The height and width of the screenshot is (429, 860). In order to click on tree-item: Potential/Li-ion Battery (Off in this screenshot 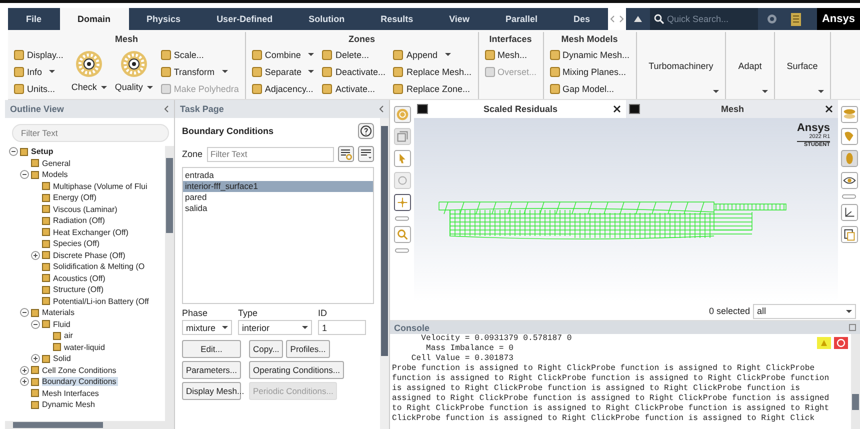, I will do `click(85, 301)`.